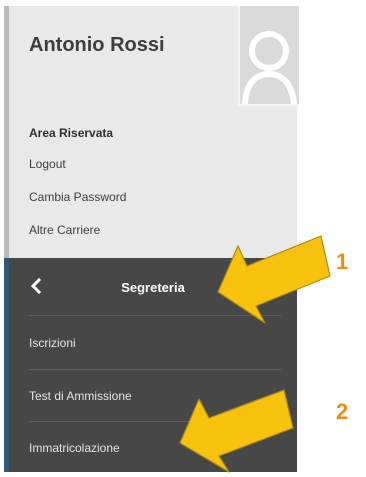 The height and width of the screenshot is (477, 366). Describe the element at coordinates (236, 431) in the screenshot. I see `annotation-arrow-2-icon` at that location.